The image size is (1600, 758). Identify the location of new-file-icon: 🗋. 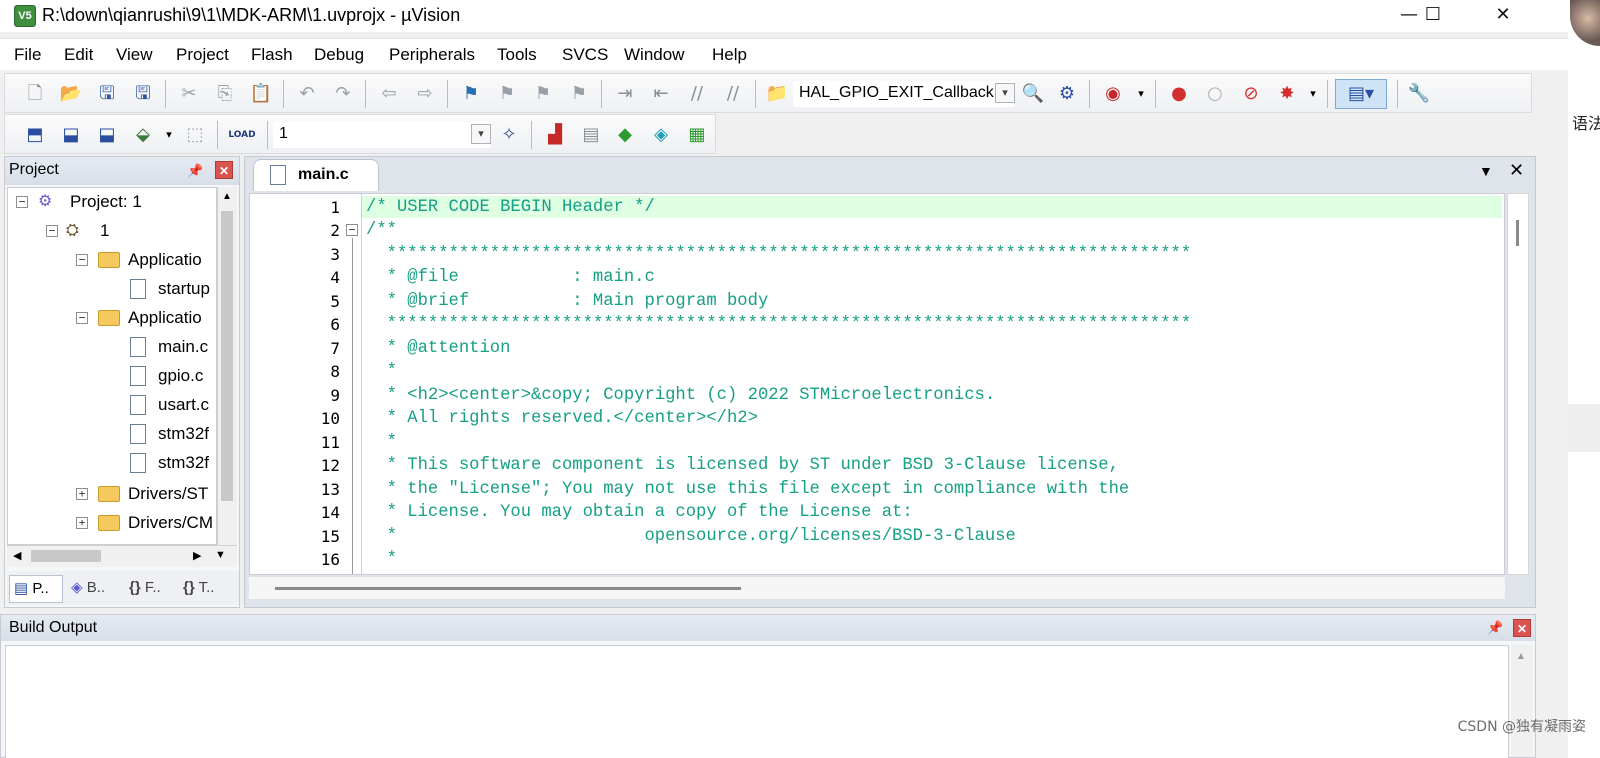
(35, 94).